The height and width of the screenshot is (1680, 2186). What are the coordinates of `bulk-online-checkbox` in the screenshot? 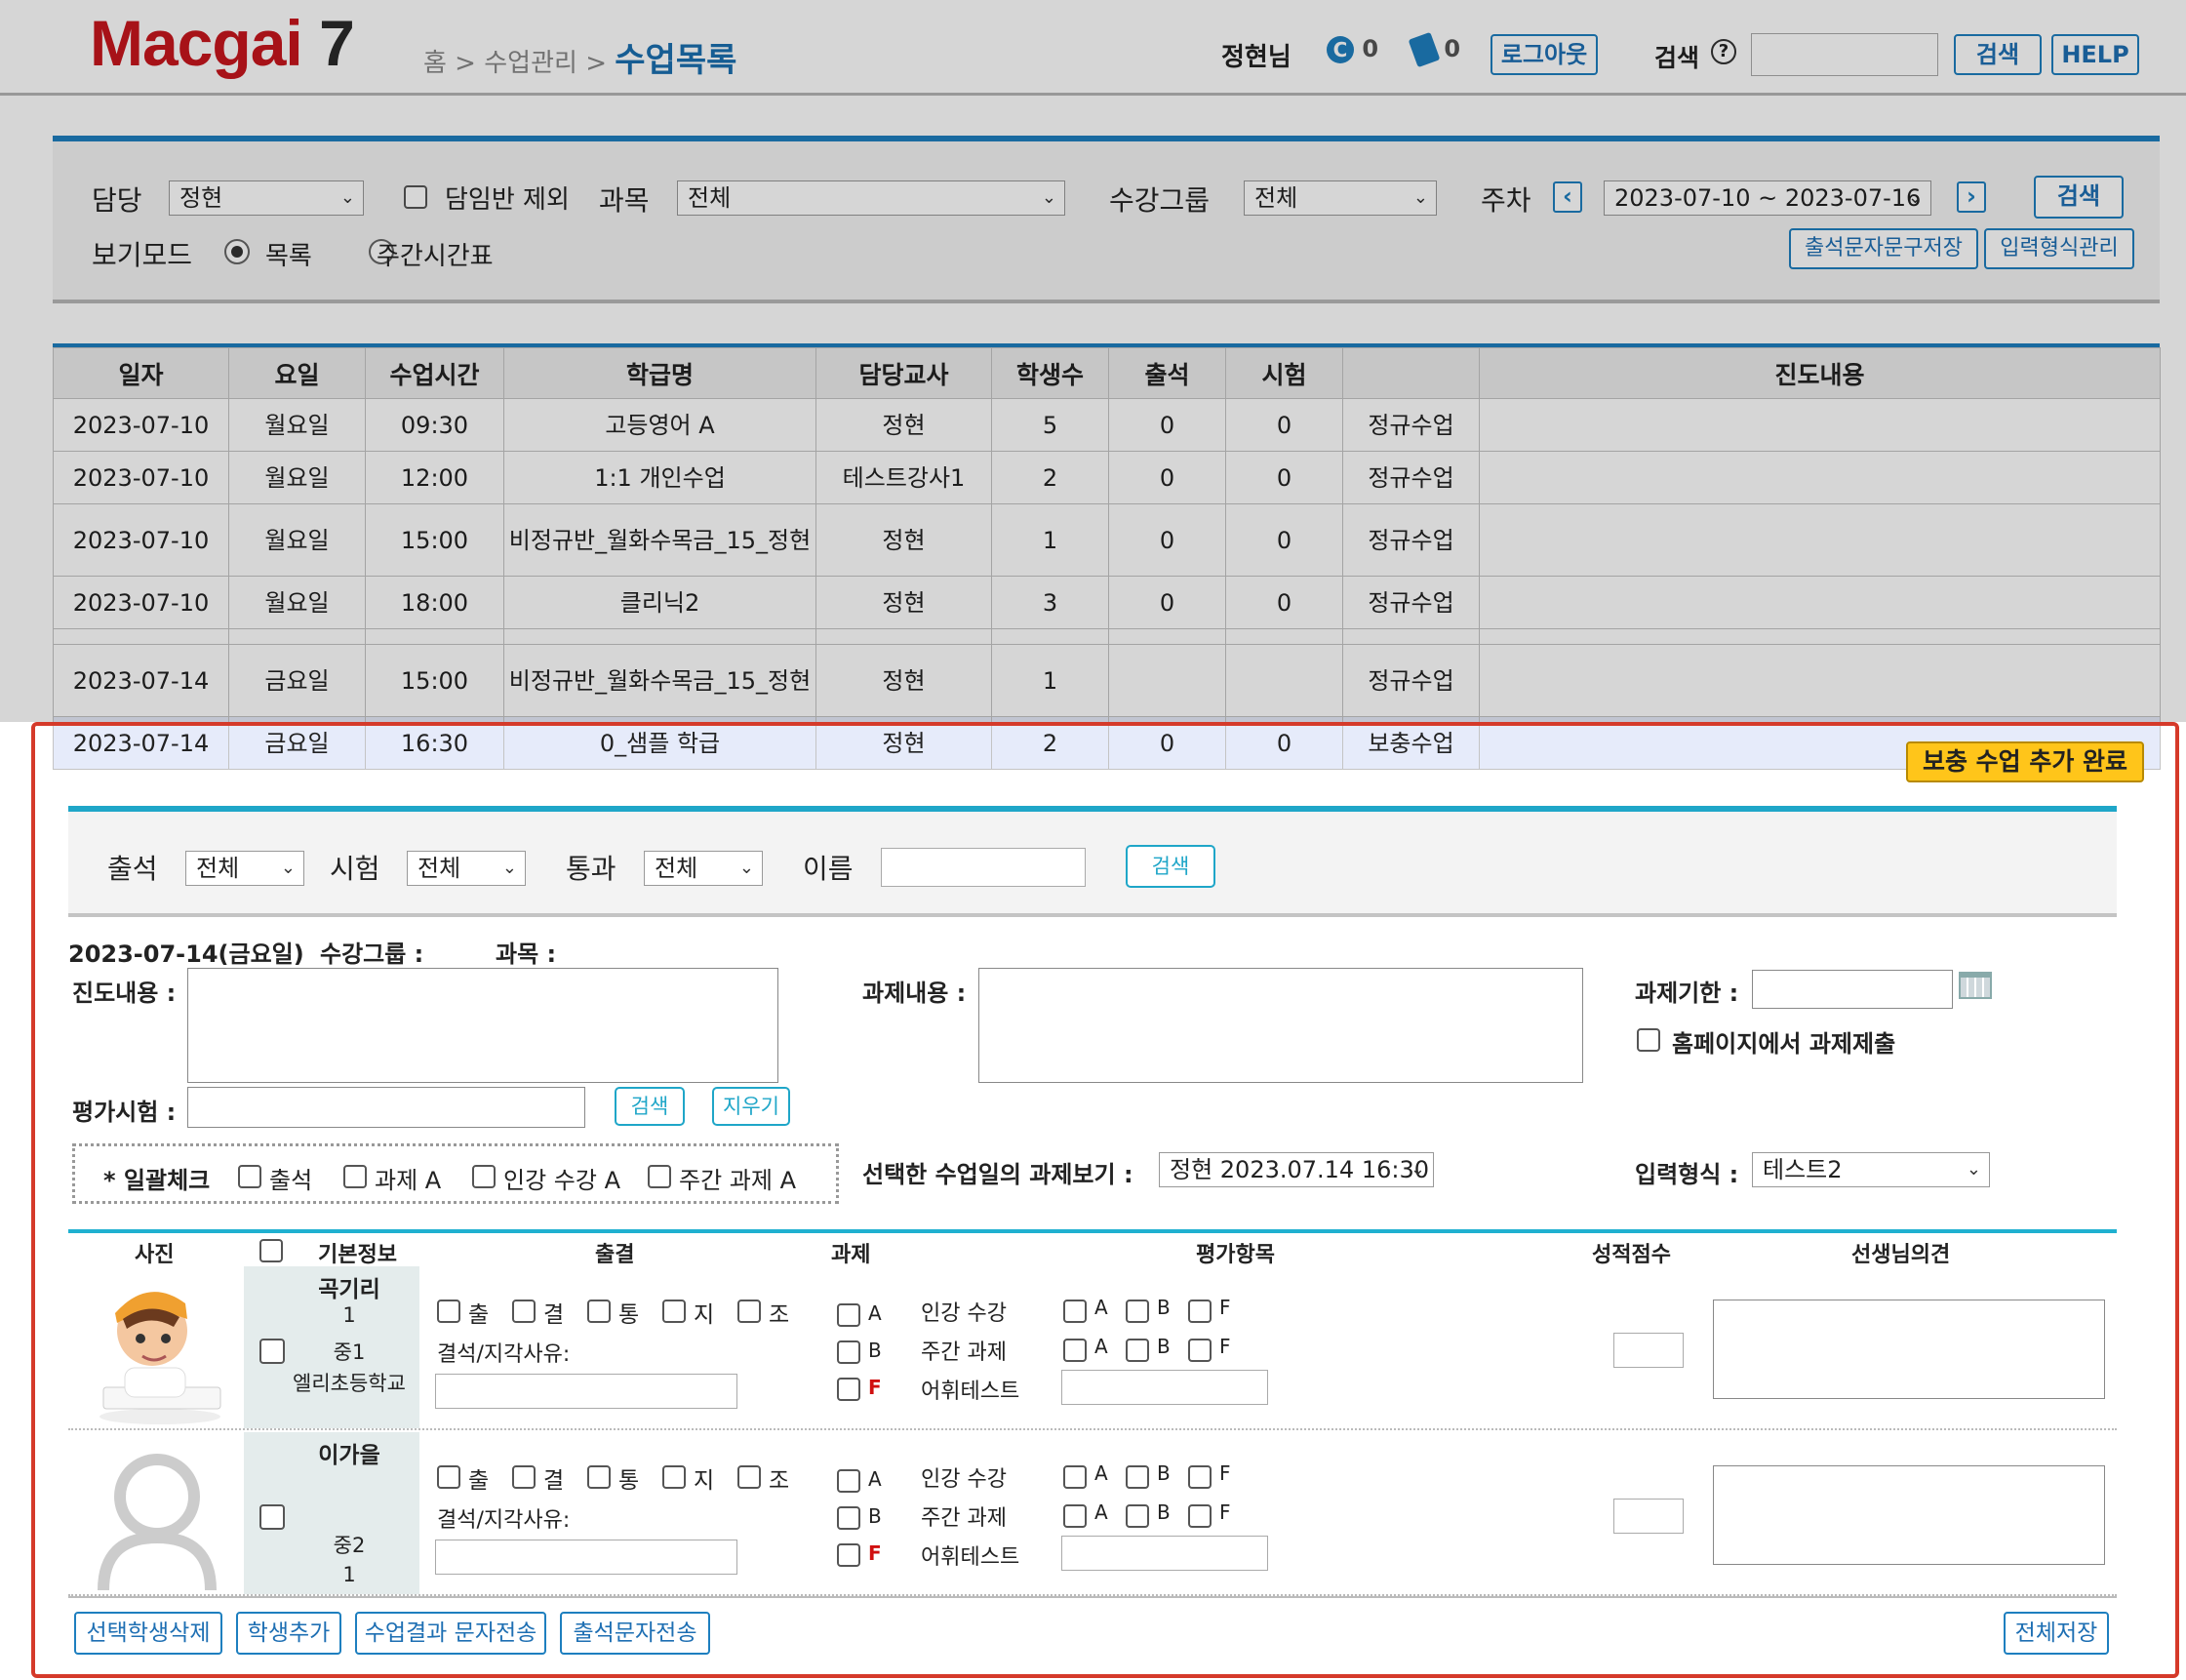 It's located at (484, 1176).